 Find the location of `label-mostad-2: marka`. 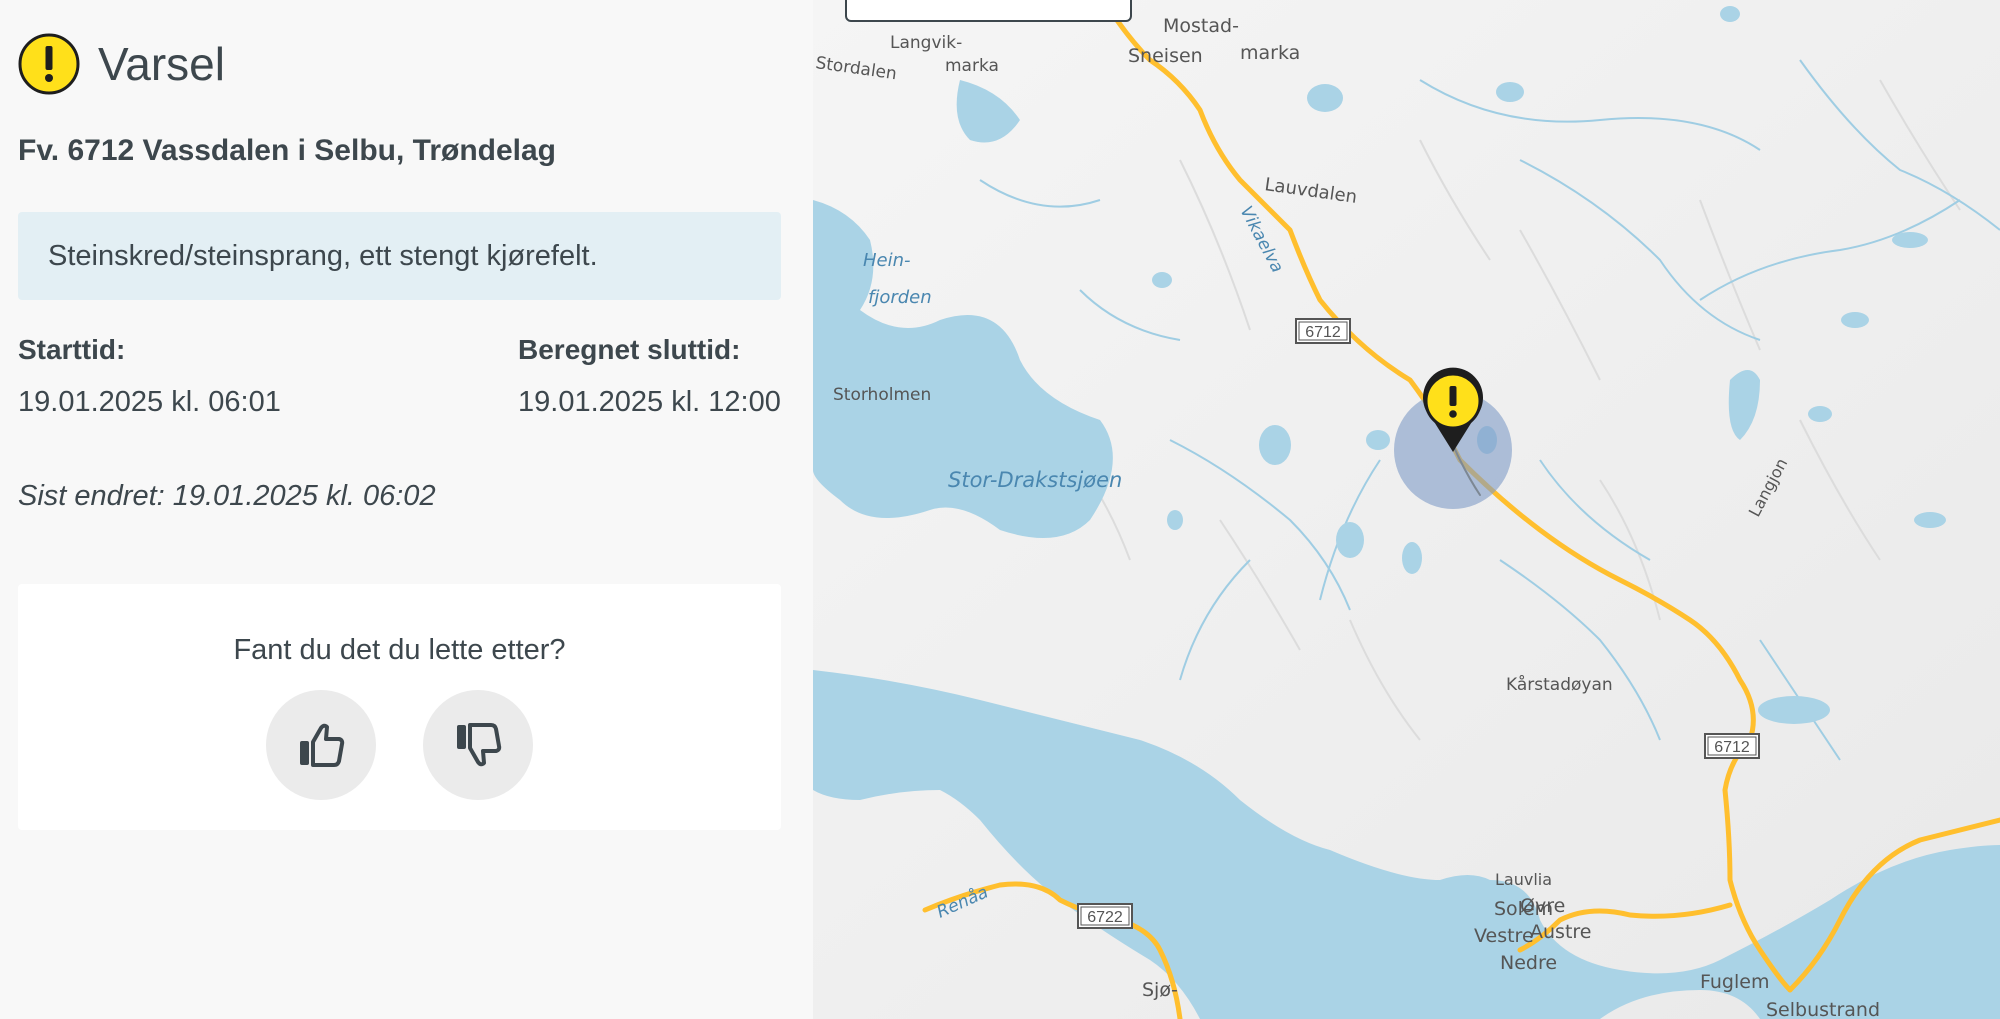

label-mostad-2: marka is located at coordinates (1270, 53).